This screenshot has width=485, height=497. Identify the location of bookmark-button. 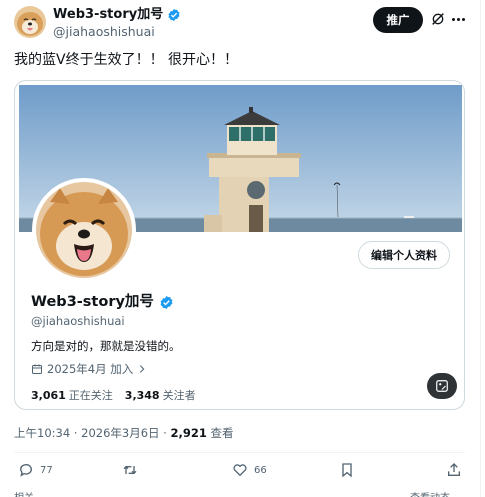
(347, 470).